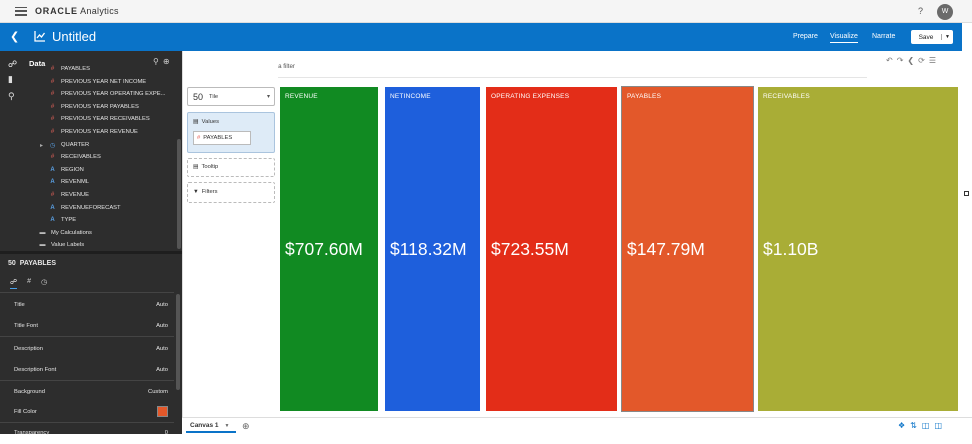  Describe the element at coordinates (68, 195) in the screenshot. I see `data-element-item: # REVENUE` at that location.